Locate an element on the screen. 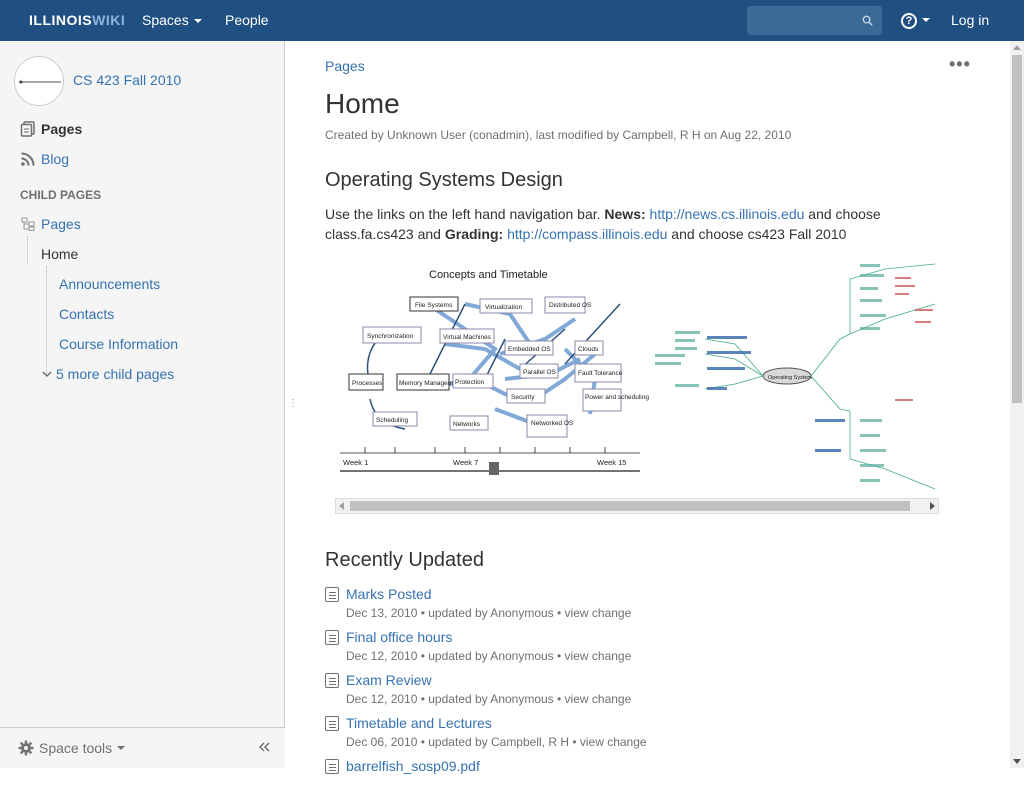 The width and height of the screenshot is (1024, 798). sidebar-item-label: Pages is located at coordinates (62, 129).